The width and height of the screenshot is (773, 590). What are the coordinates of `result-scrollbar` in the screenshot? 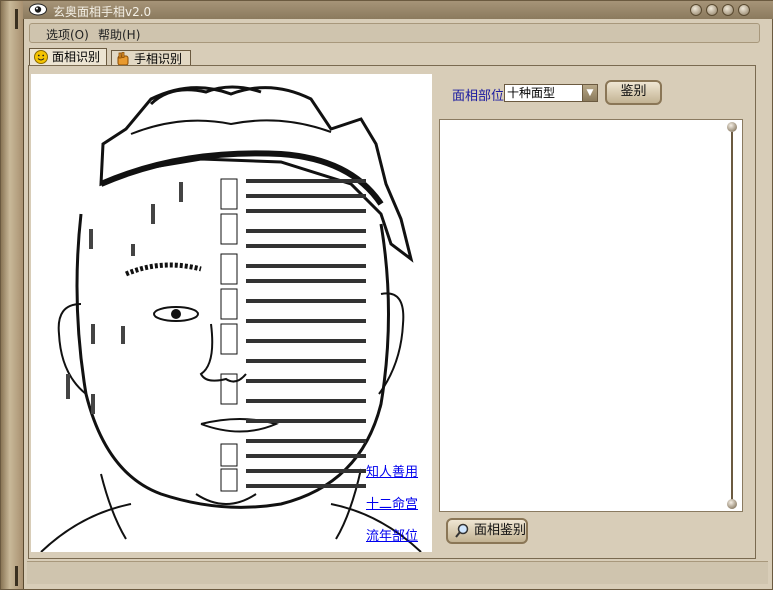 It's located at (732, 315).